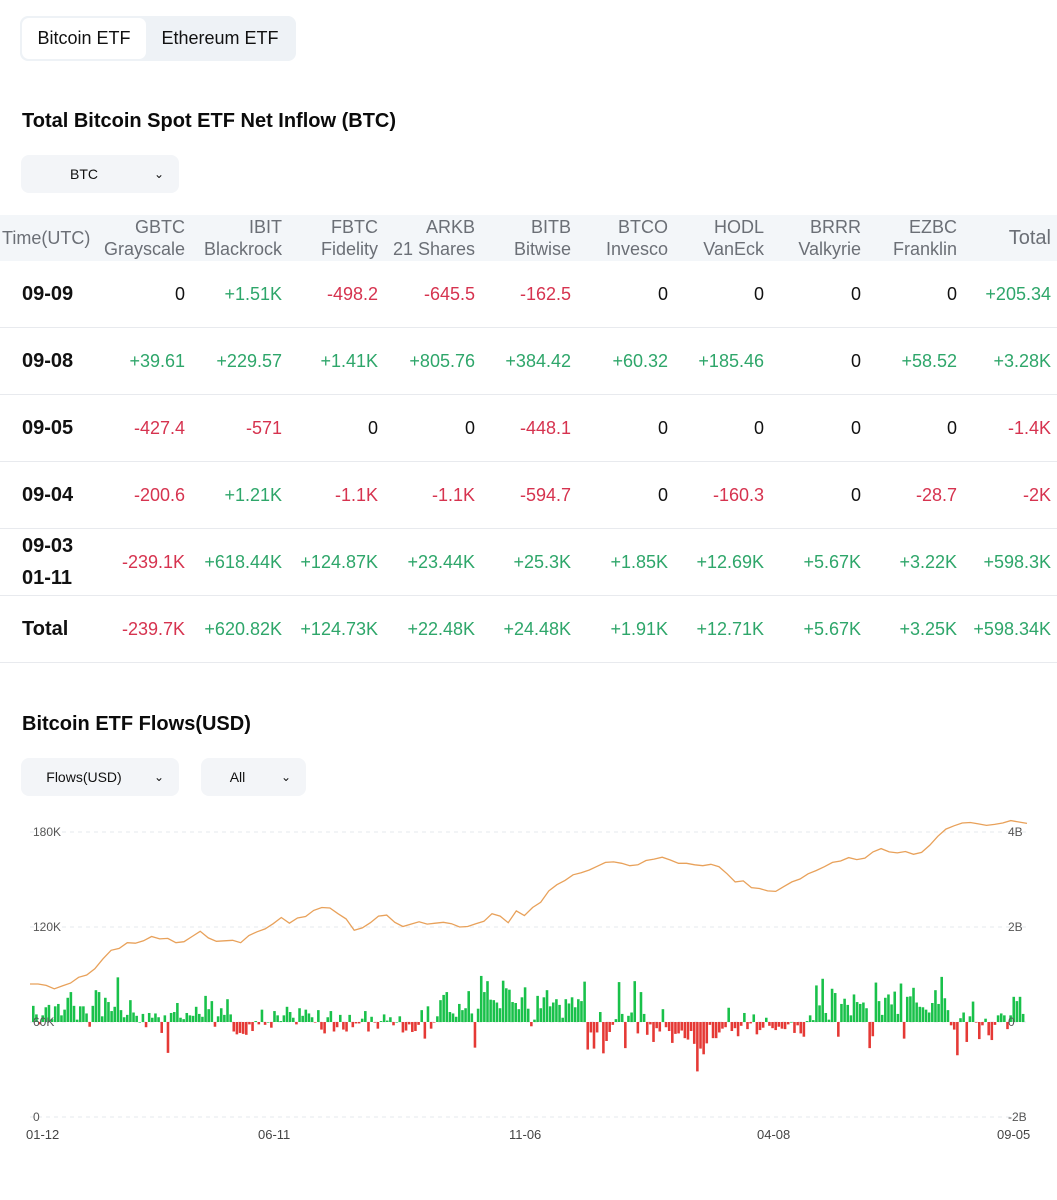  What do you see at coordinates (43, 1022) in the screenshot?
I see `y-axis-left-label: 60K` at bounding box center [43, 1022].